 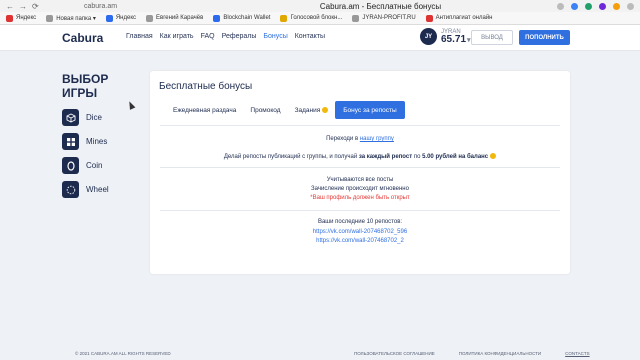 I want to click on forward-icon: →, so click(x=23, y=6).